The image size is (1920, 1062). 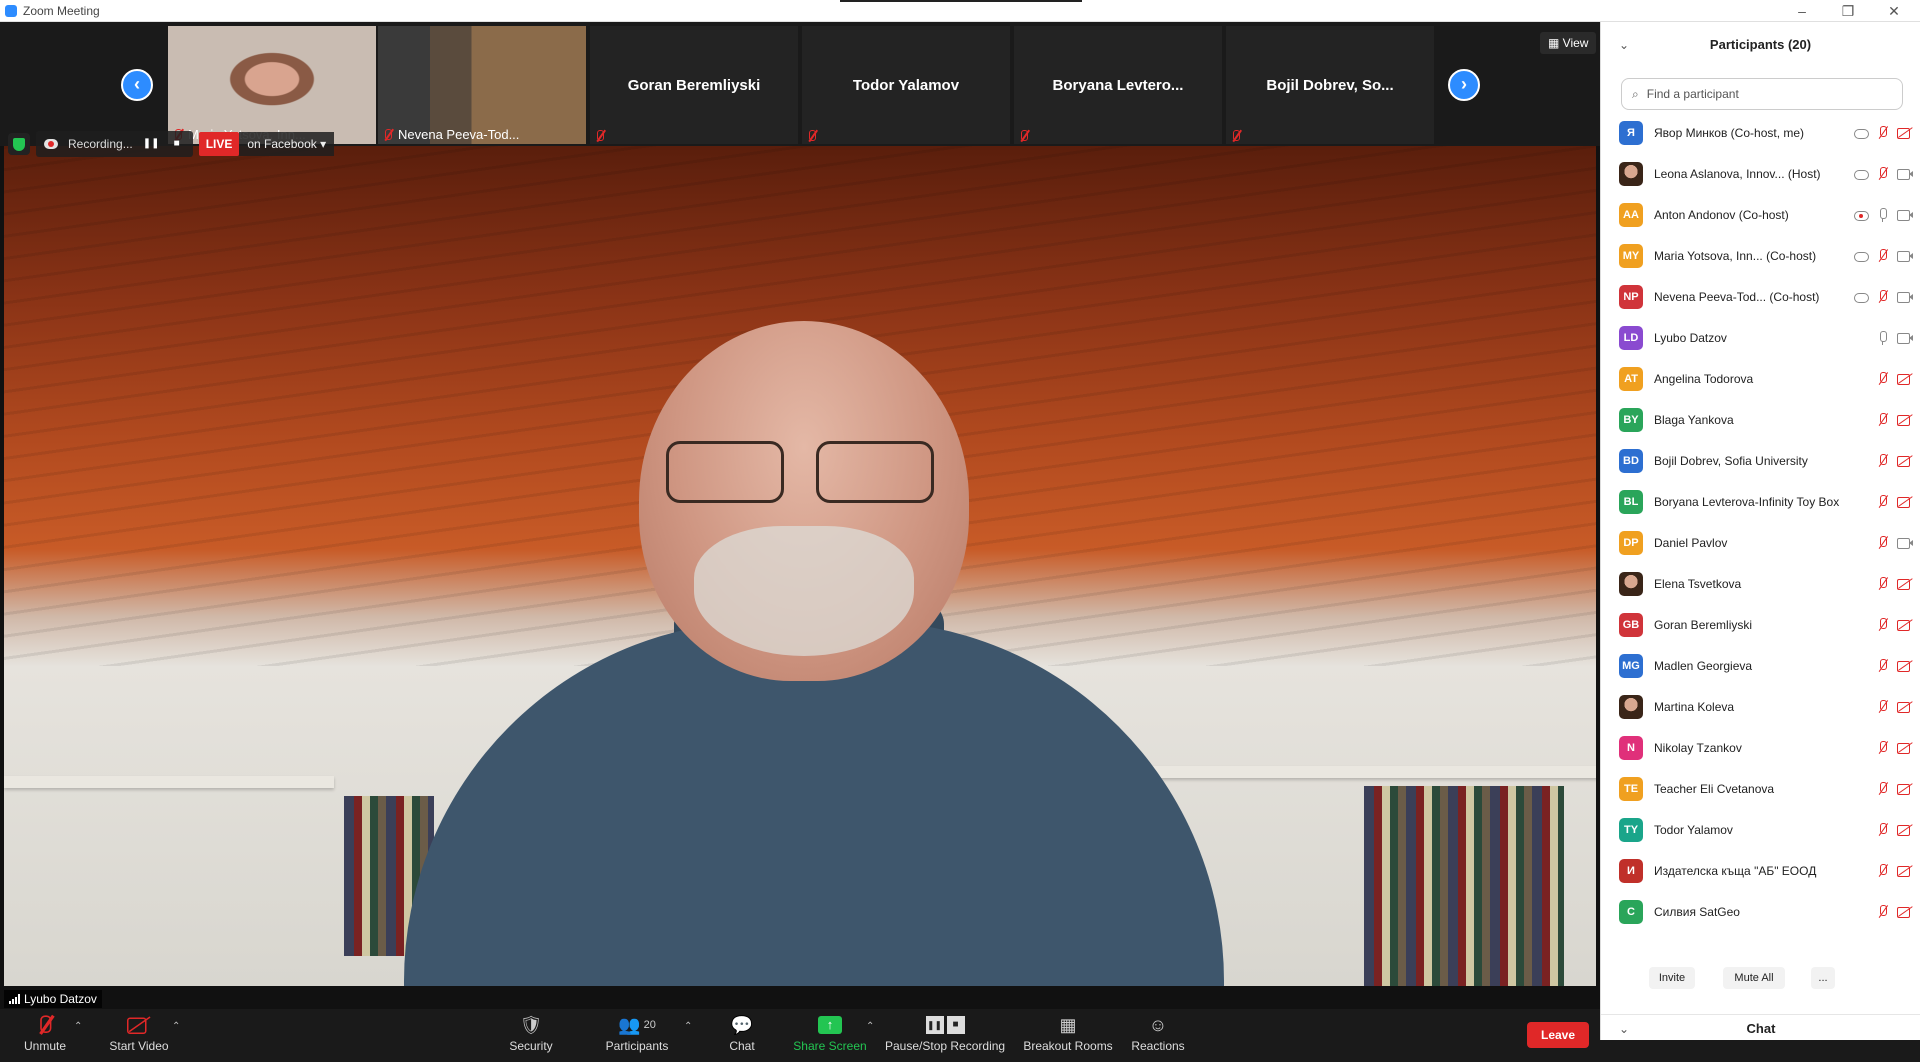 What do you see at coordinates (742, 1036) in the screenshot?
I see `chat-button: 💬 Chat` at bounding box center [742, 1036].